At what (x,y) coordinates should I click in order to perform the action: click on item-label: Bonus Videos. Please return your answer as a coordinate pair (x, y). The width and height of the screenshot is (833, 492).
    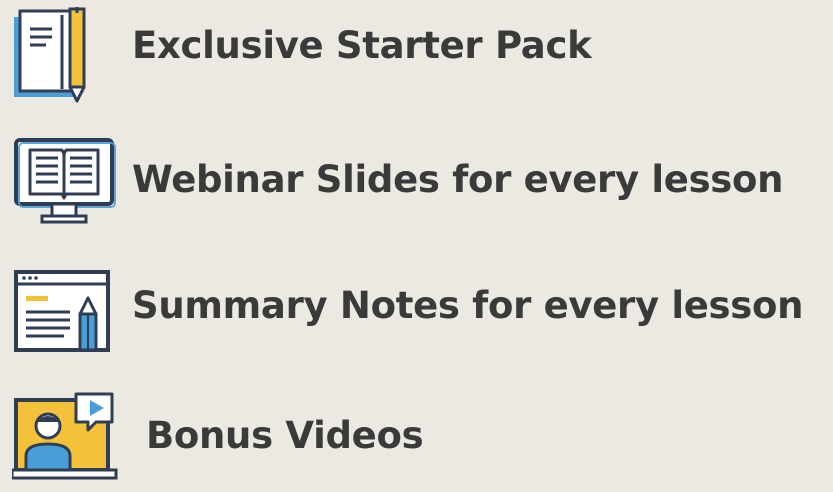
    Looking at the image, I should click on (285, 435).